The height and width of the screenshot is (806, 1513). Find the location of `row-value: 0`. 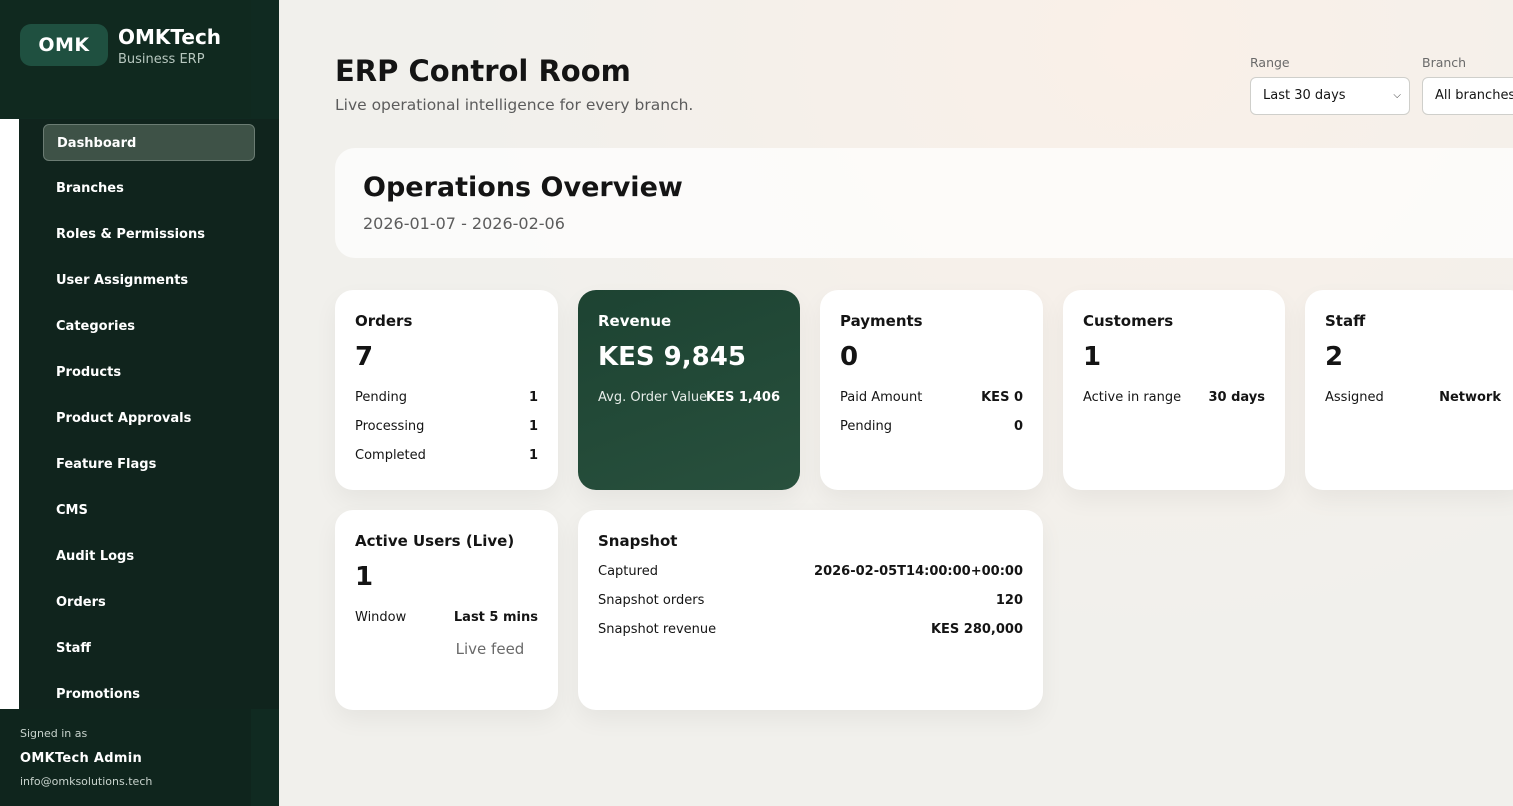

row-value: 0 is located at coordinates (1018, 426).